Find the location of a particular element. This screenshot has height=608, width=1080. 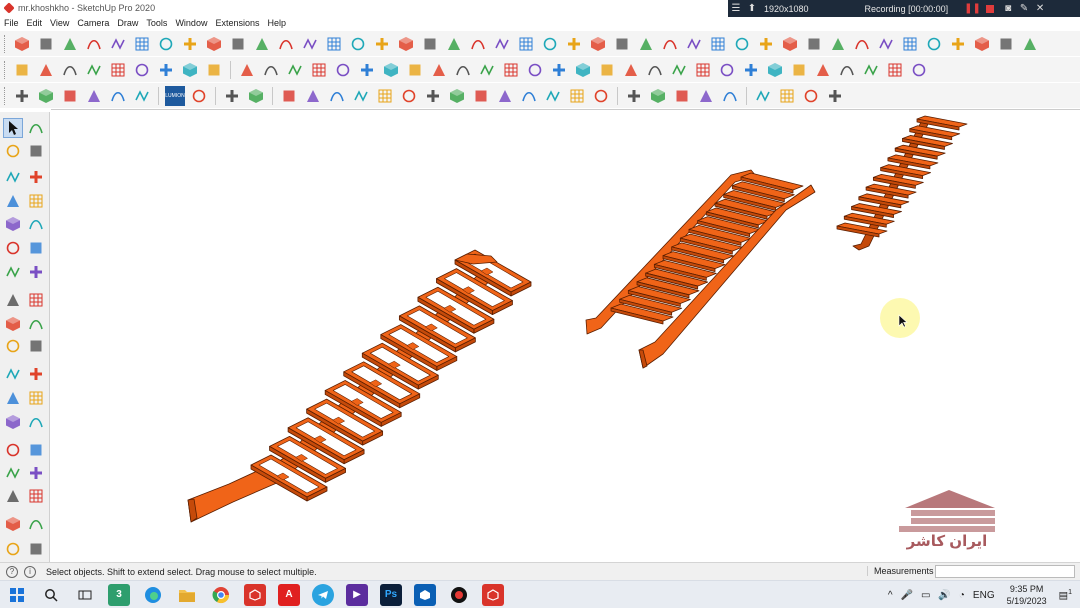

two-point-arc-tool-button is located at coordinates (13, 272).